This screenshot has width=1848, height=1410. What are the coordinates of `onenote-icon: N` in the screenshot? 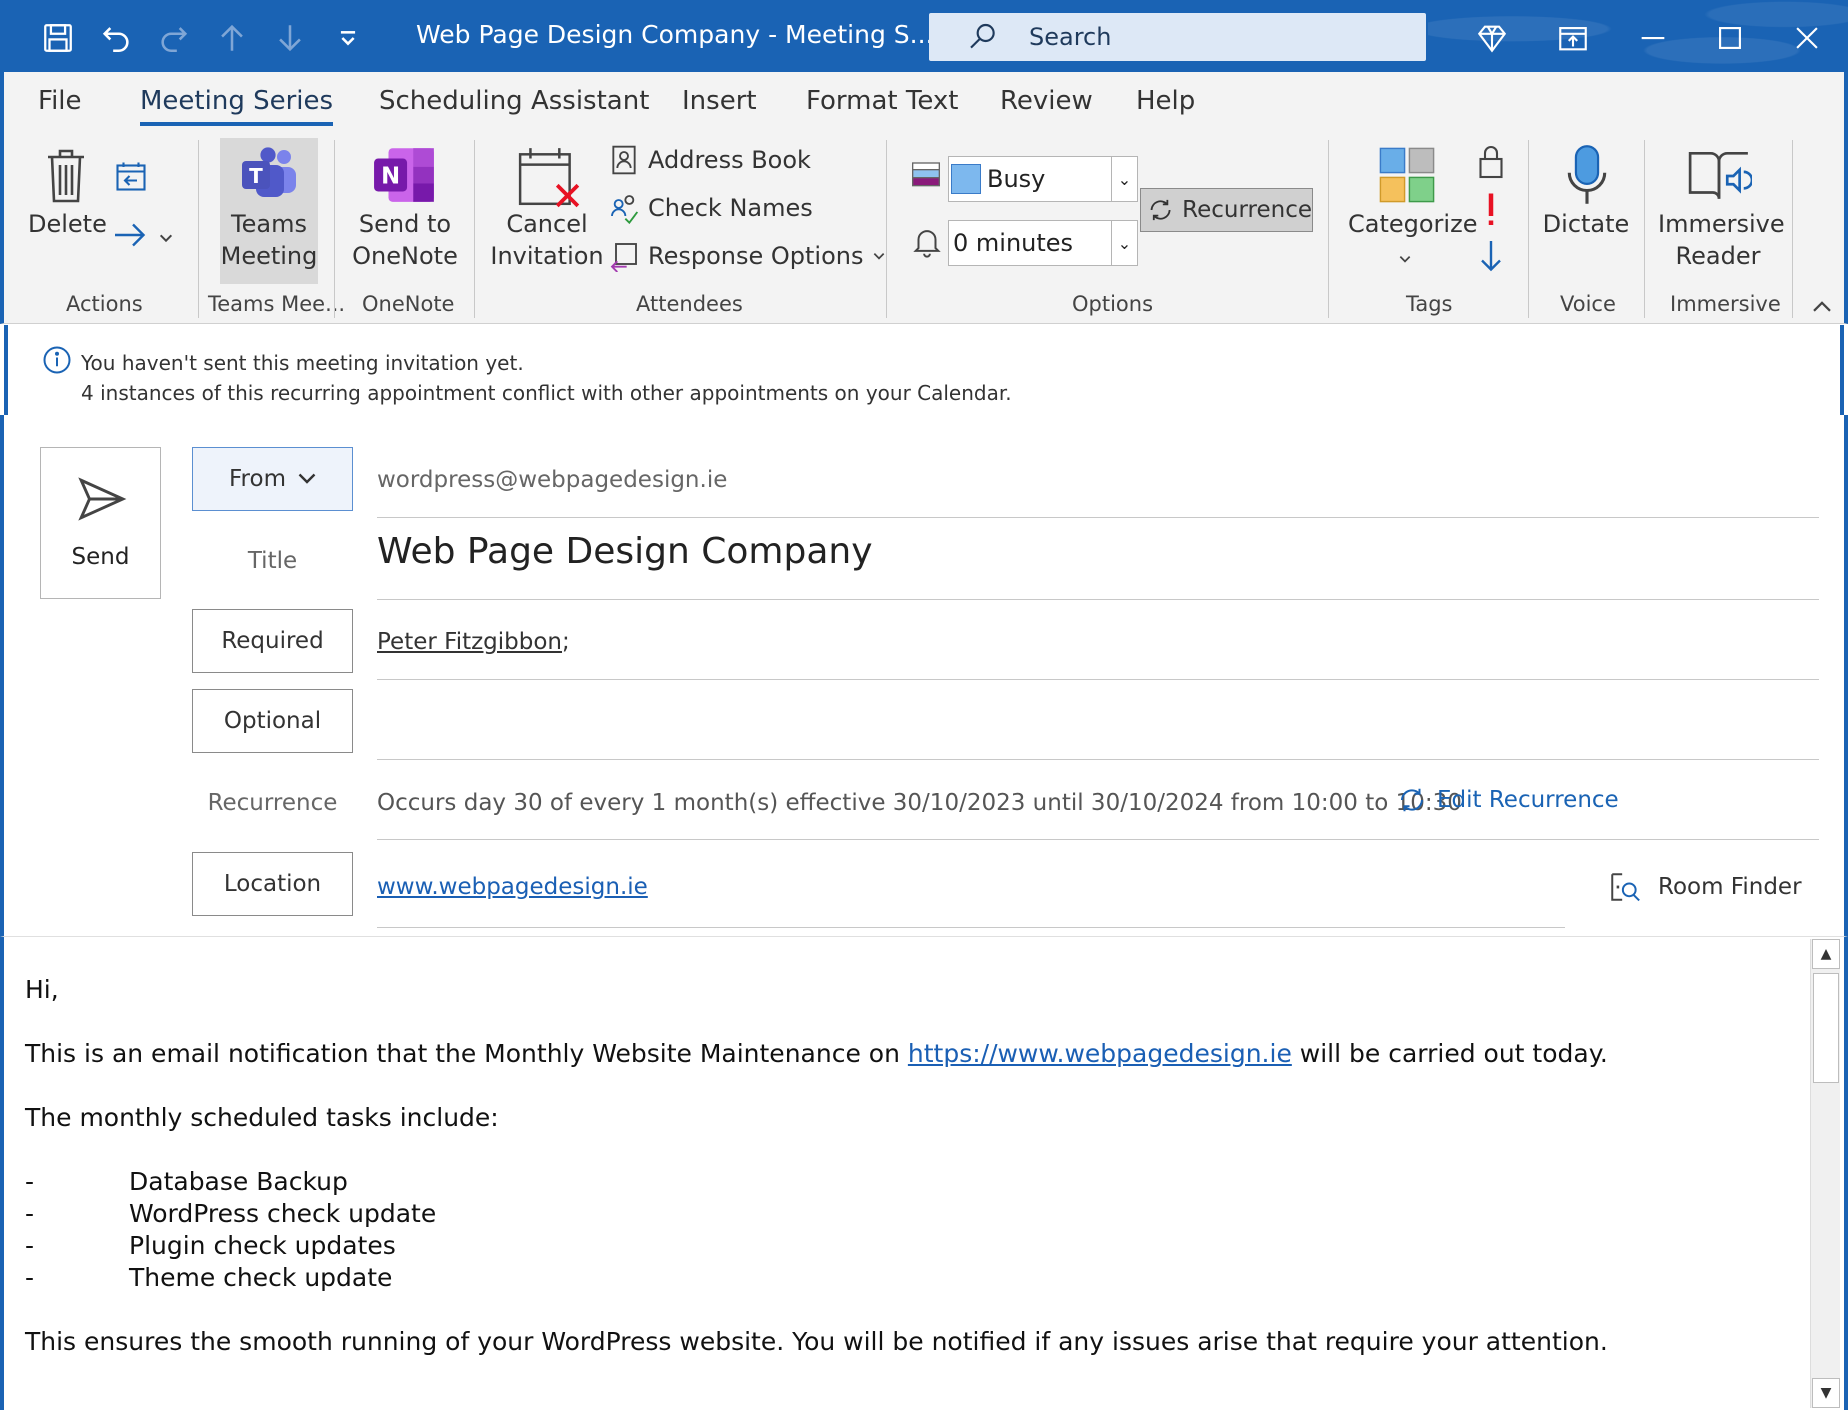 It's located at (404, 175).